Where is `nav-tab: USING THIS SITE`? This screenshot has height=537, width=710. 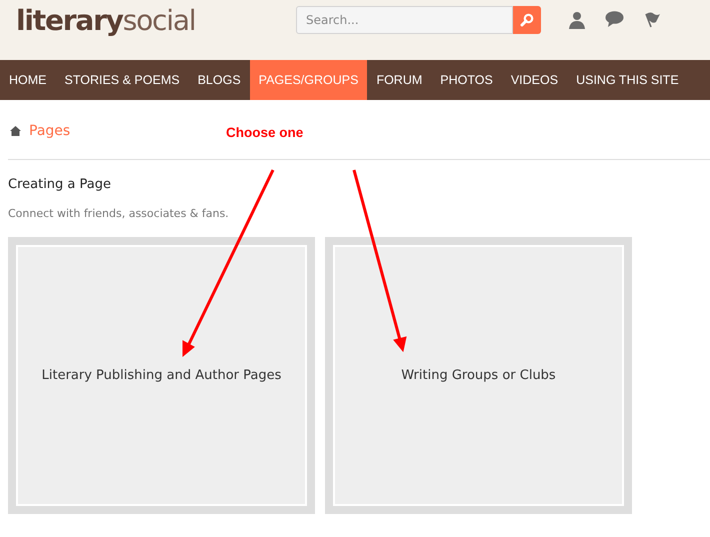
nav-tab: USING THIS SITE is located at coordinates (627, 80).